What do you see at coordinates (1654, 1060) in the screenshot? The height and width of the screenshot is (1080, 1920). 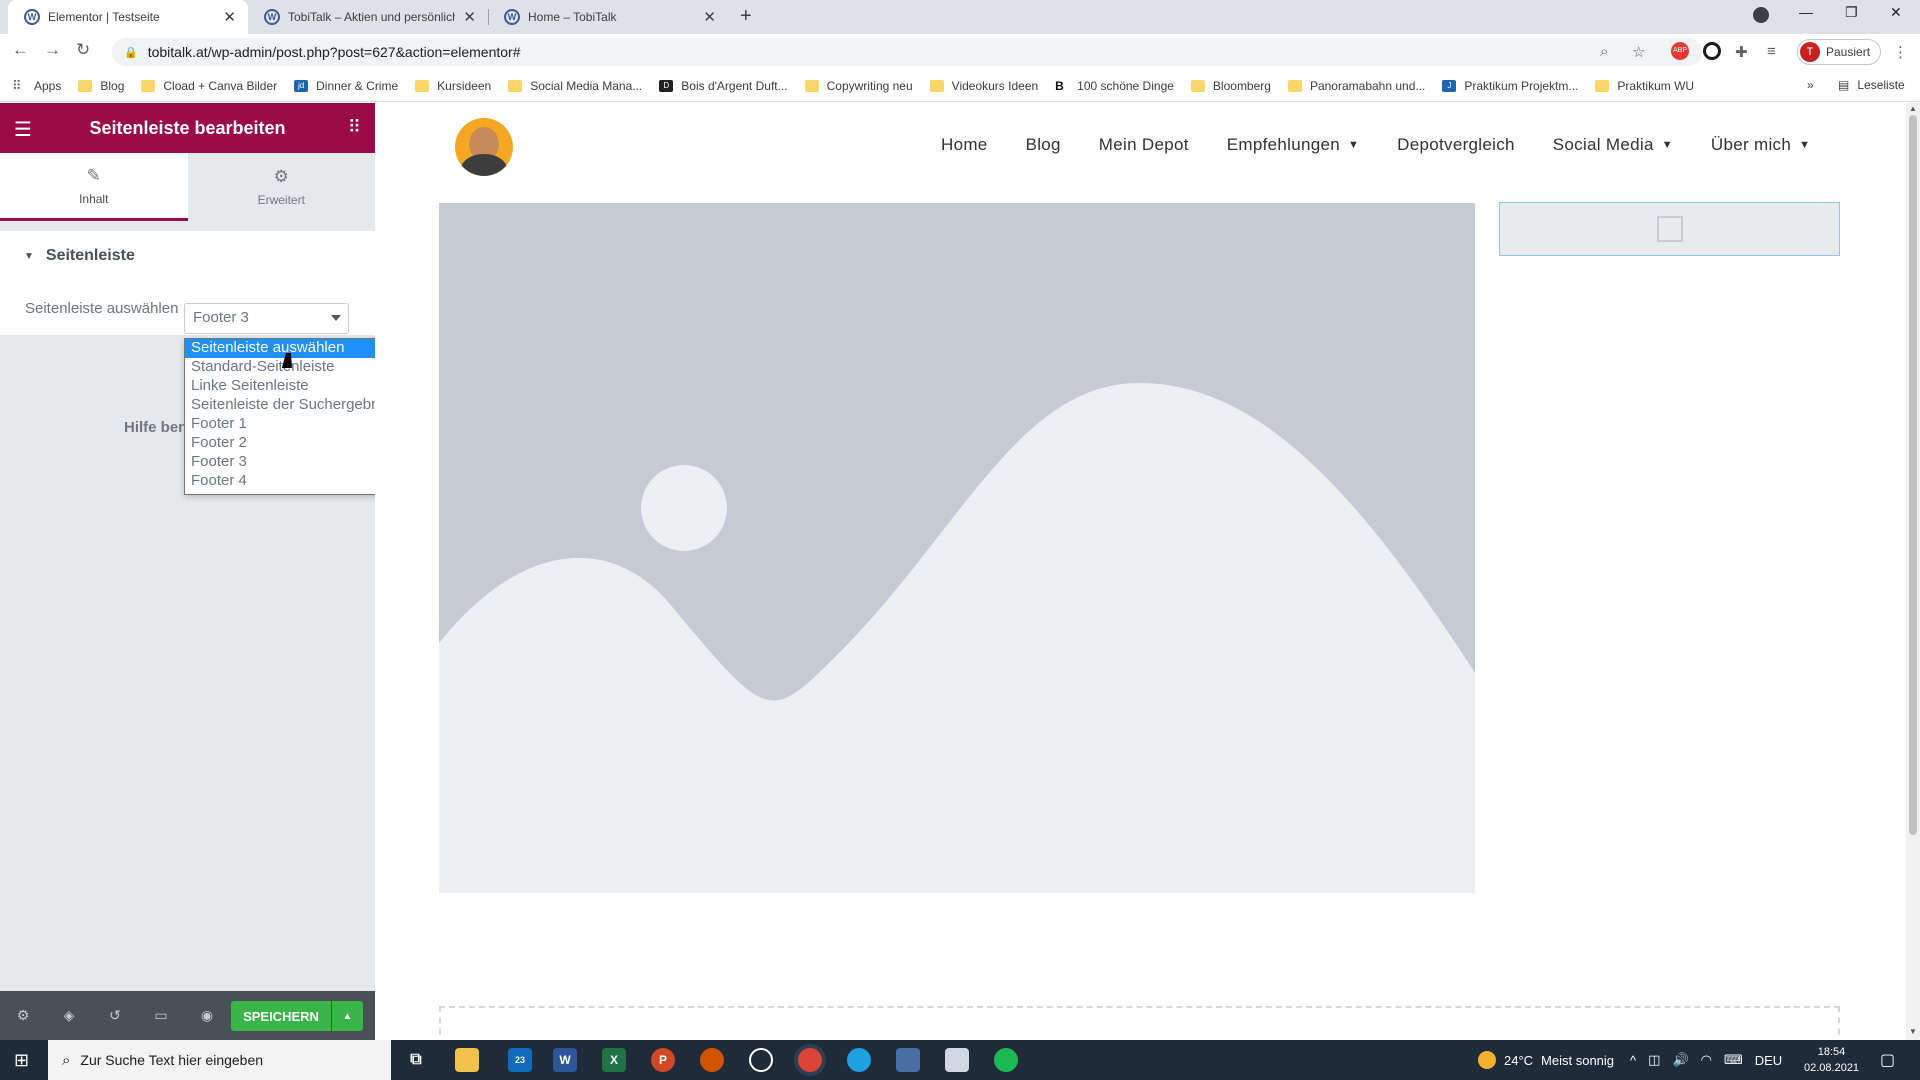 I see `network-icon: ◫` at bounding box center [1654, 1060].